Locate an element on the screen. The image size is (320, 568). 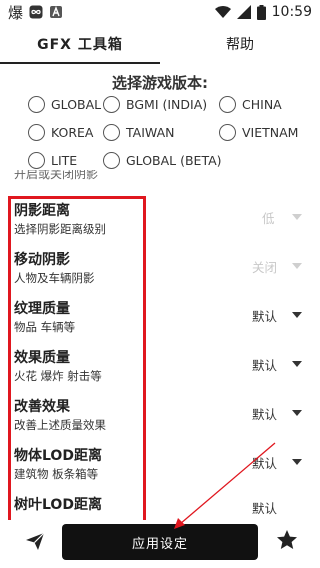
status-bar-right: 10:59 is located at coordinates (263, 12).